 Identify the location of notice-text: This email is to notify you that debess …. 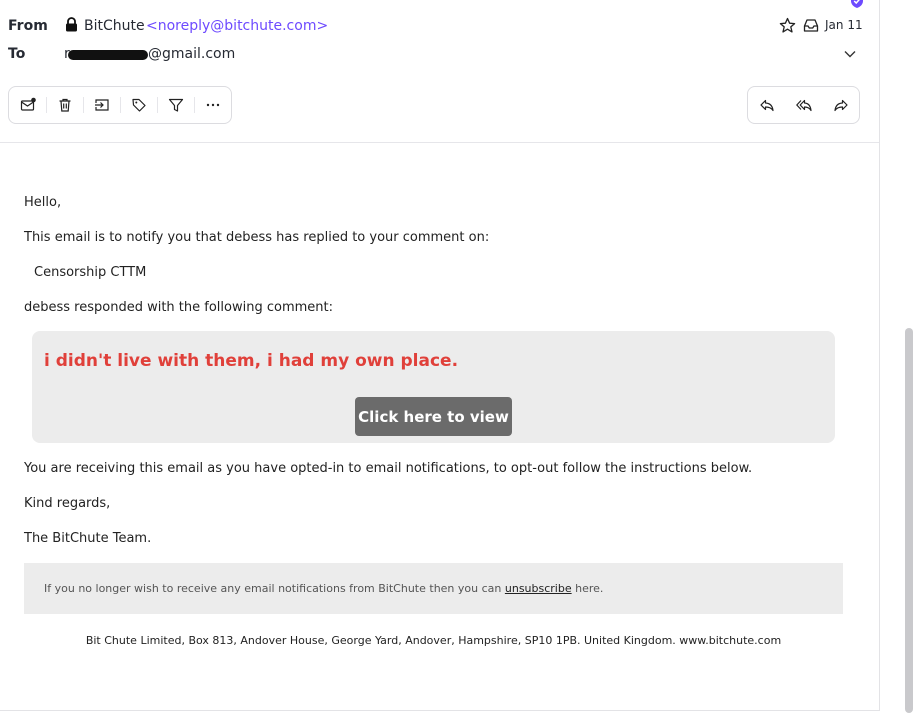
(257, 237).